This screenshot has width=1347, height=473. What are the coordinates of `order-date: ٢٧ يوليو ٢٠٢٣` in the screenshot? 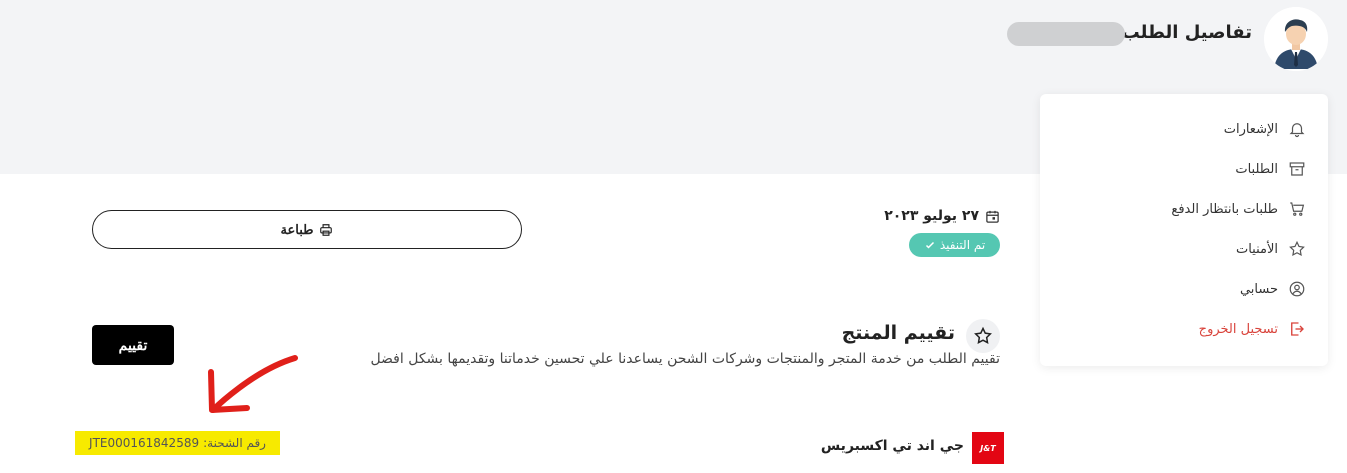 It's located at (942, 216).